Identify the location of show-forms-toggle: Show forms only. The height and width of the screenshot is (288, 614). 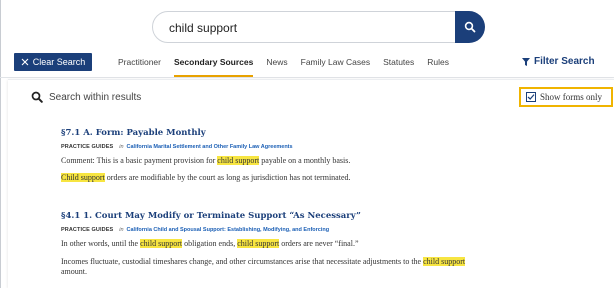
(566, 97).